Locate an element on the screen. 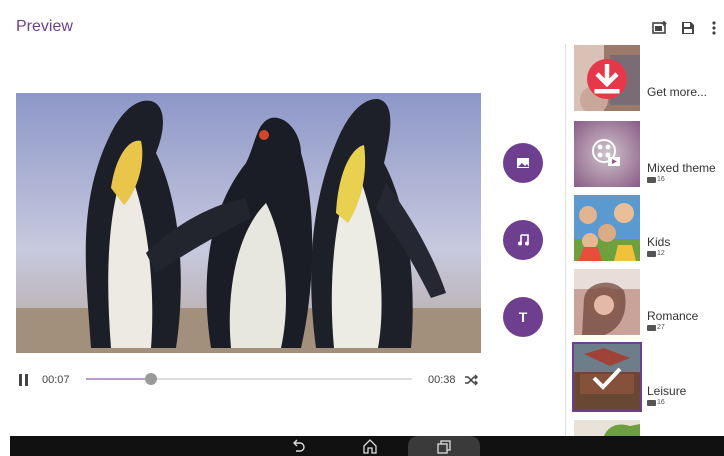 The image size is (724, 456). system-nav-bar is located at coordinates (367, 446).